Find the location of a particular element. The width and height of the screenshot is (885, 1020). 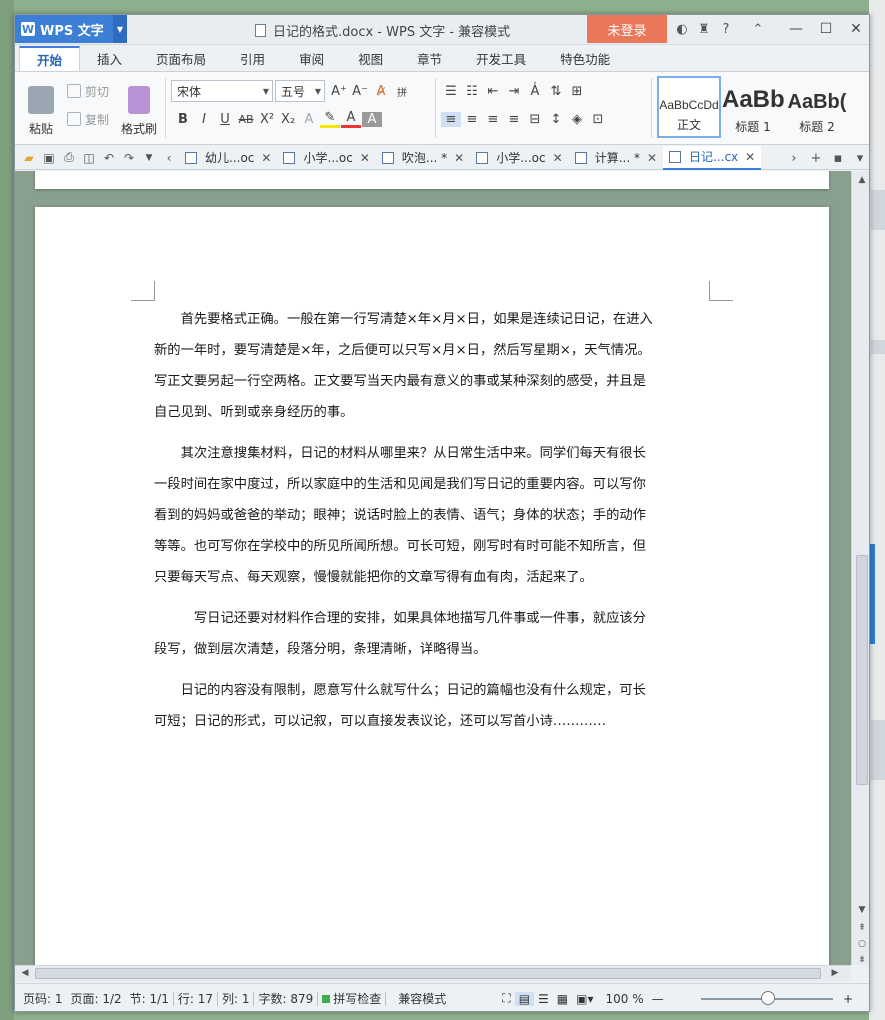

open-icon: ▰ is located at coordinates (29, 158).